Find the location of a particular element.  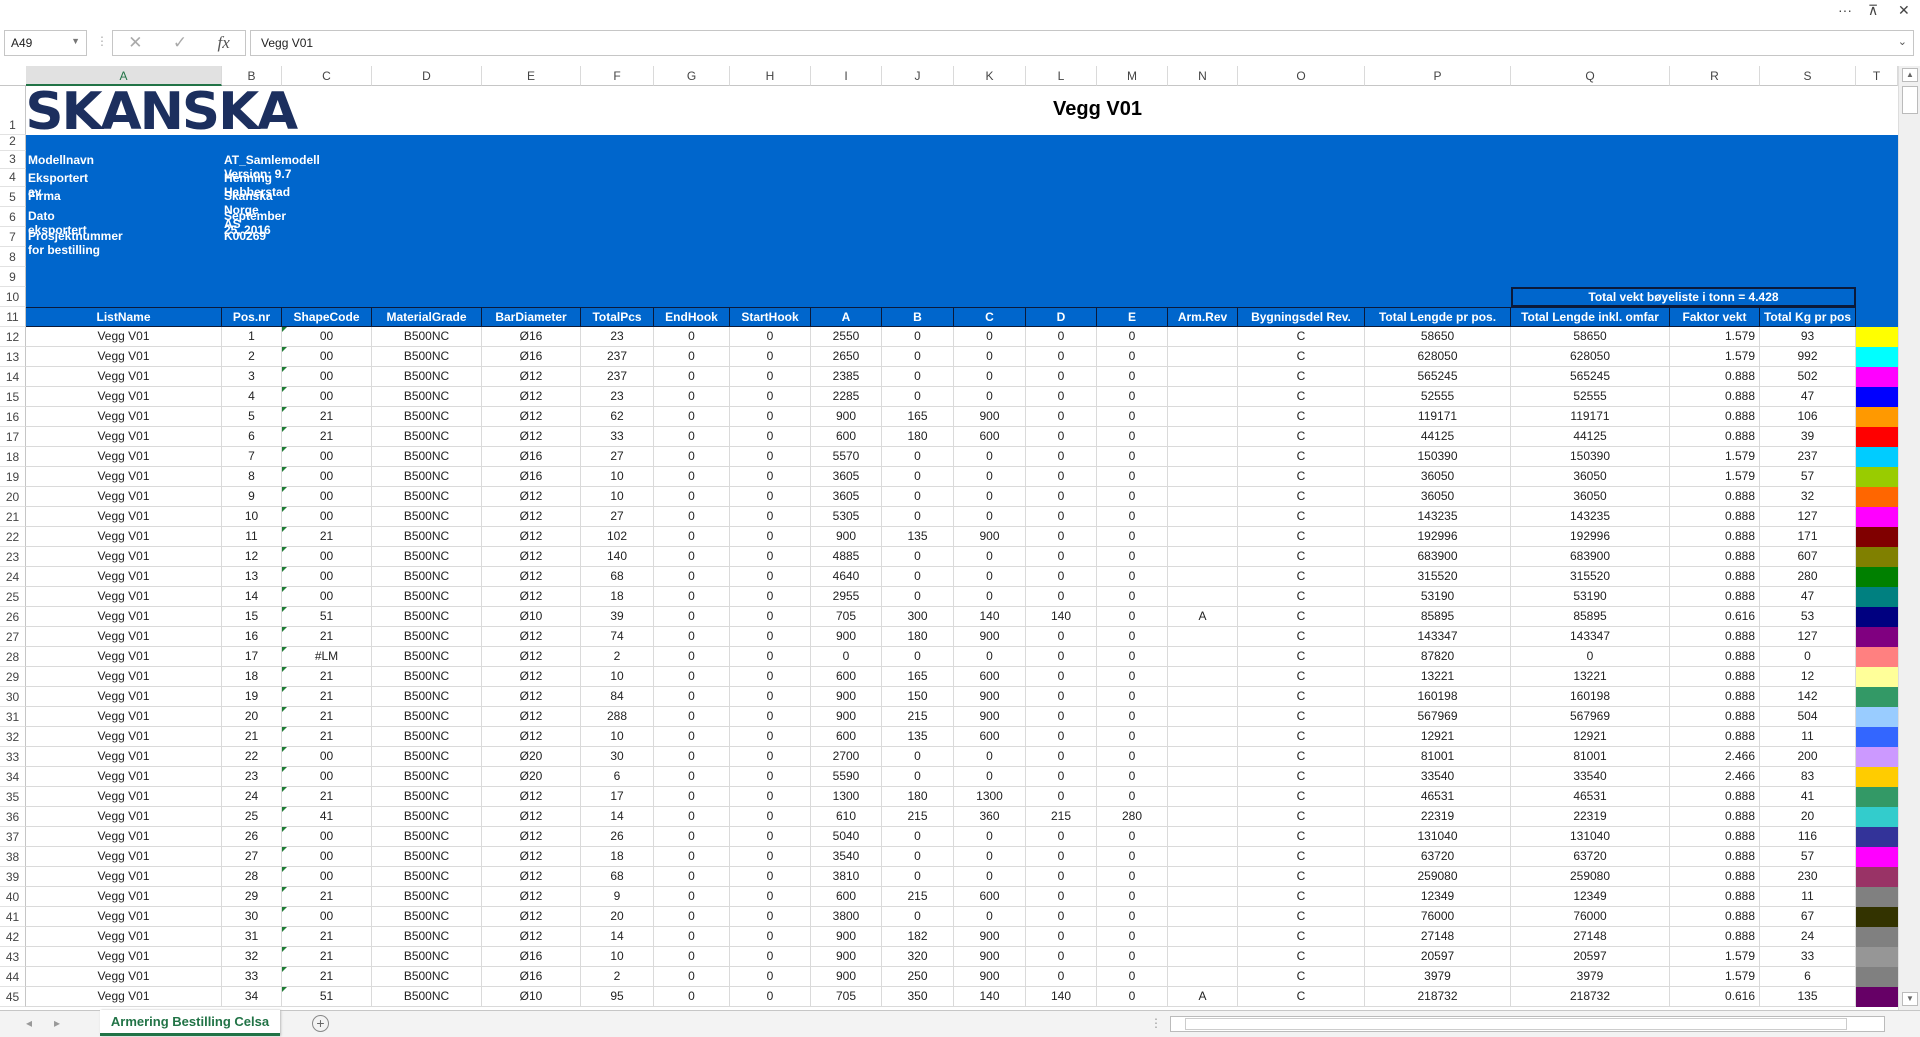

table-cell: 320 is located at coordinates (918, 957).